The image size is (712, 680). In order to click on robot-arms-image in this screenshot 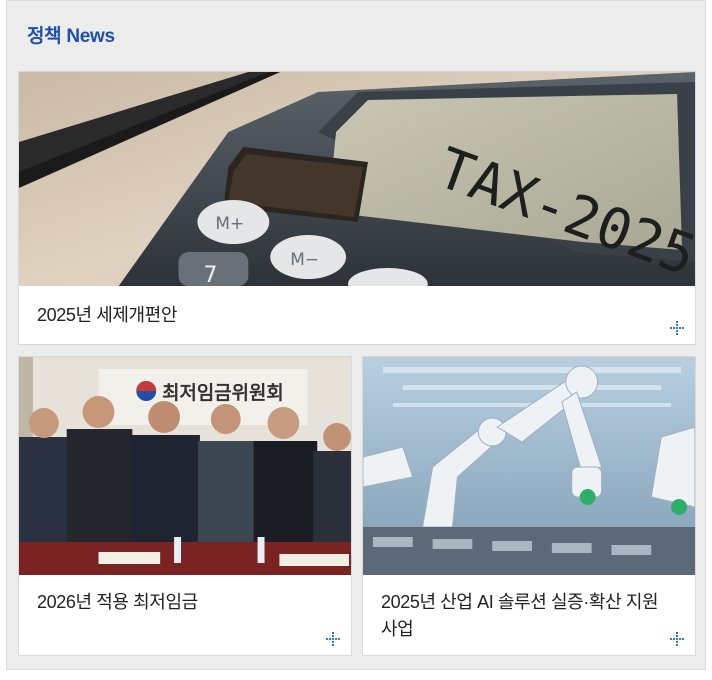, I will do `click(529, 466)`.